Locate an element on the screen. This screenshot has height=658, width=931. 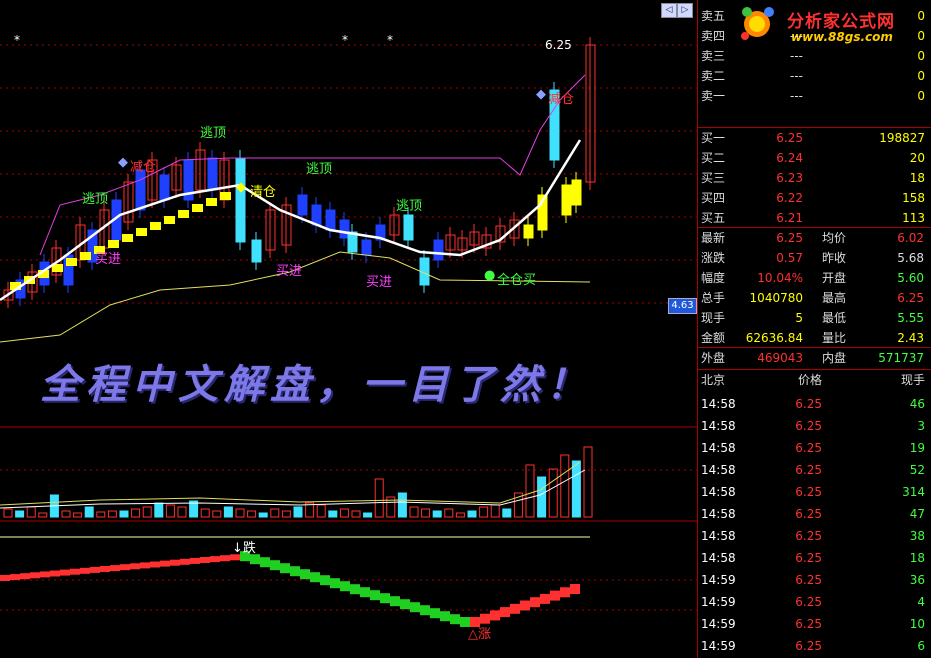
scroll-right-button: ▷ is located at coordinates (685, 10).